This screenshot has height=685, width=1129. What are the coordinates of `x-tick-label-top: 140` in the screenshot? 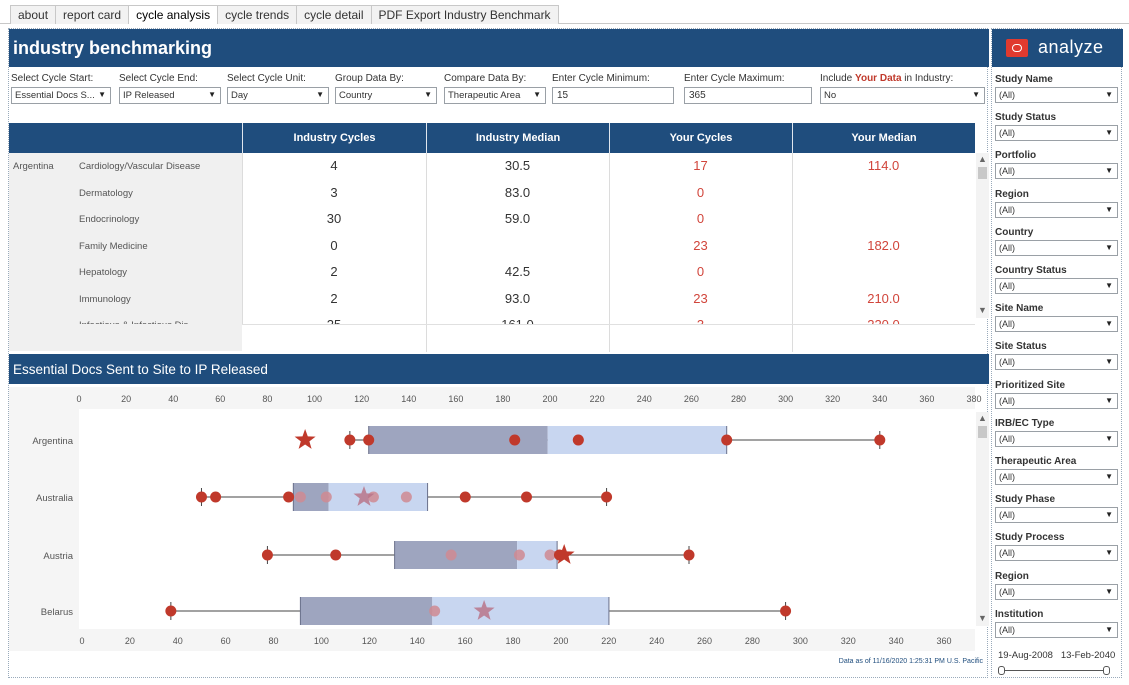 It's located at (408, 399).